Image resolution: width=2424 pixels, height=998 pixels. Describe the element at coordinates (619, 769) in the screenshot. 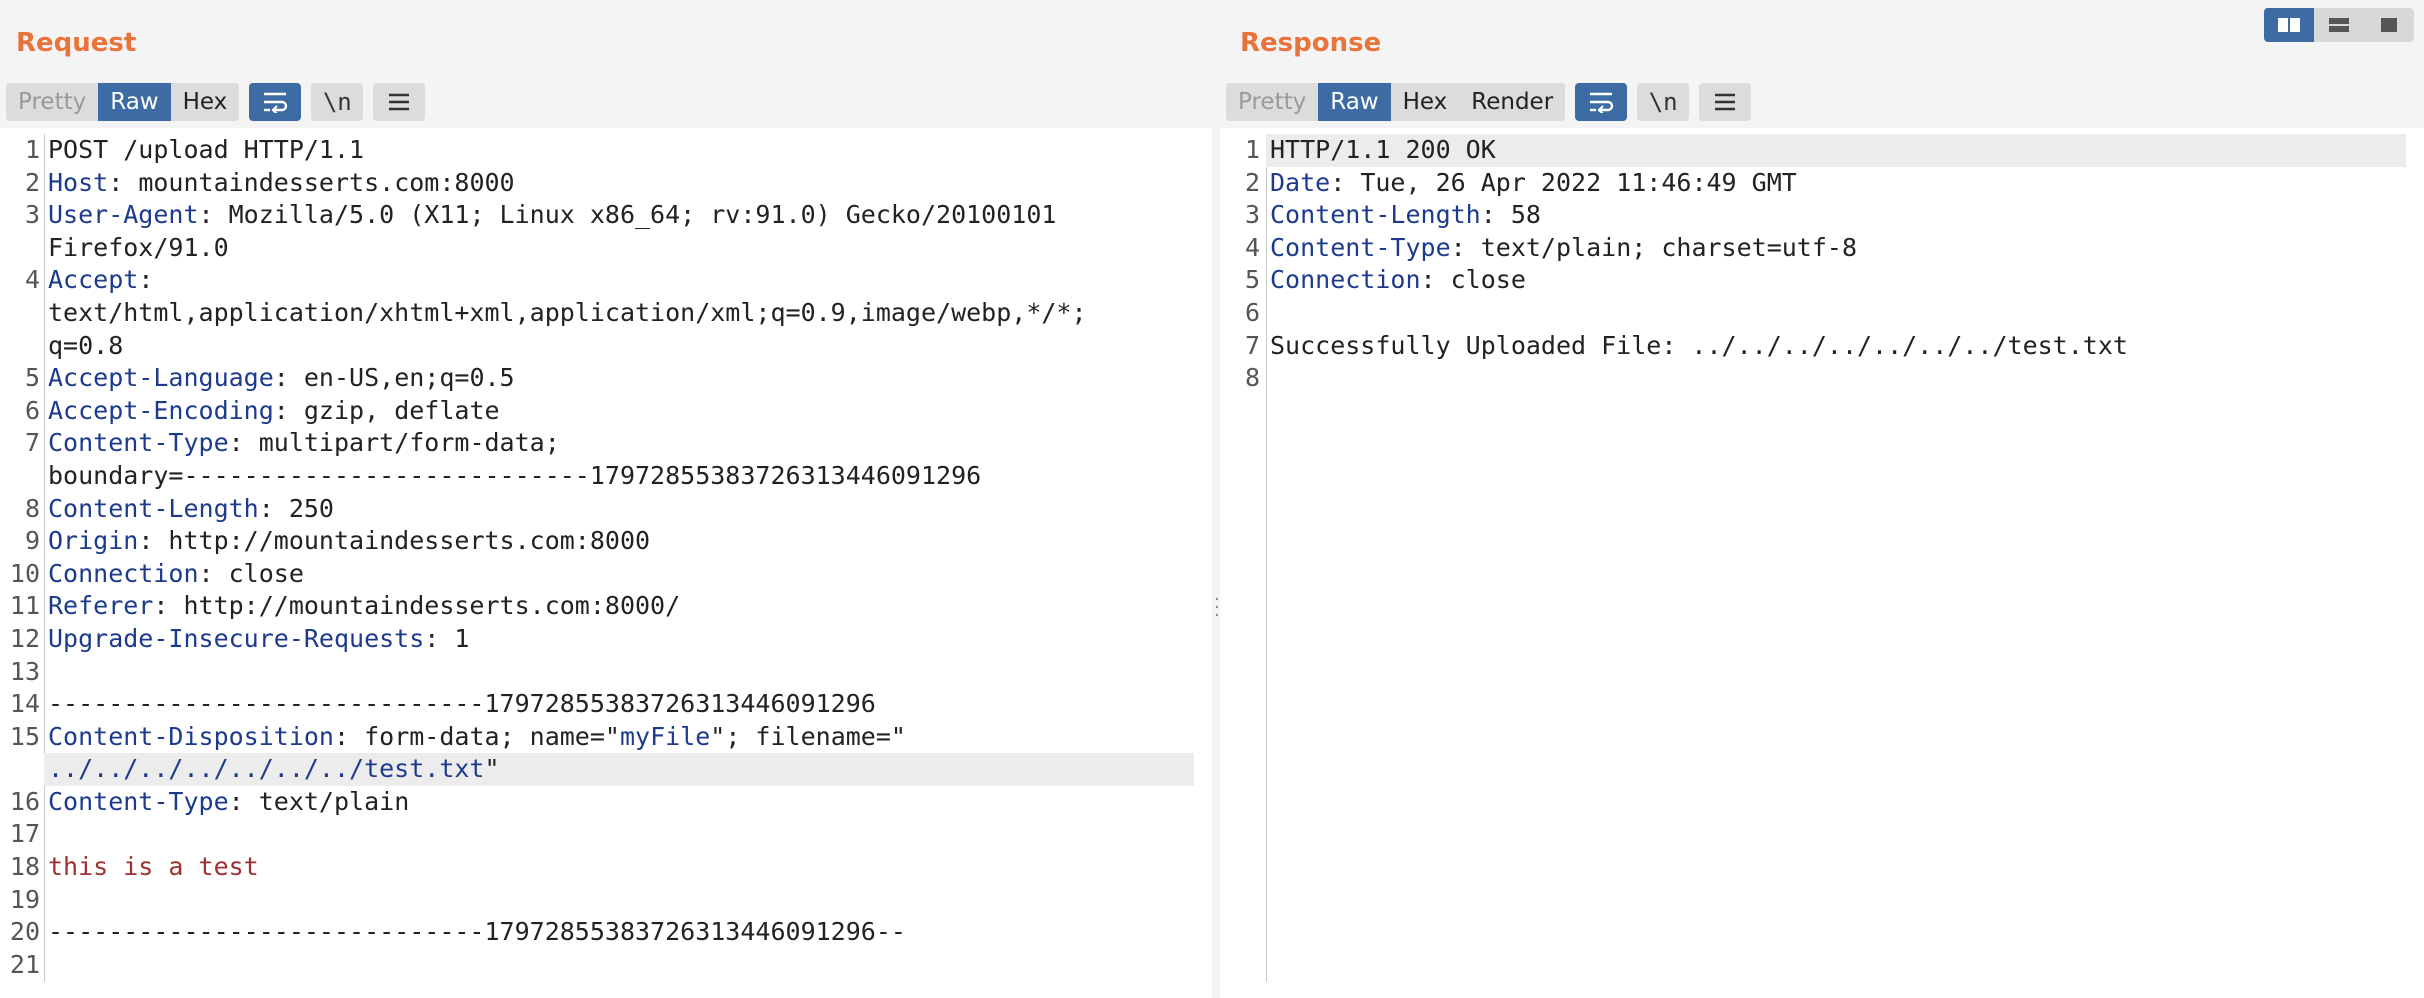

I see `request-line-text: ../../../../../../../test.txt"` at that location.